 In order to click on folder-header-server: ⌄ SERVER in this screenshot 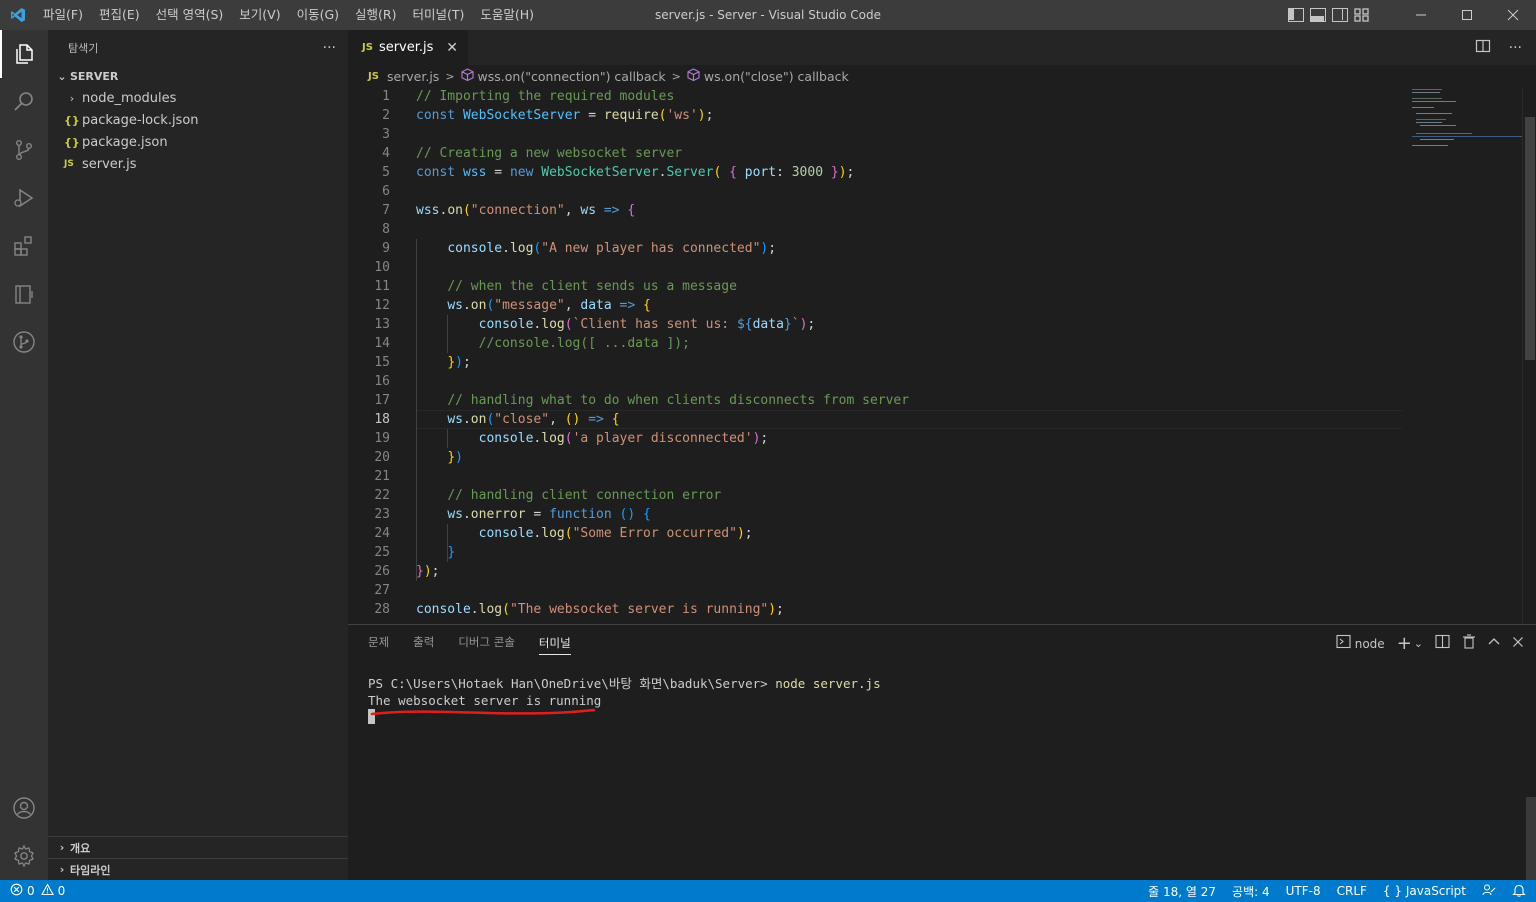, I will do `click(198, 76)`.